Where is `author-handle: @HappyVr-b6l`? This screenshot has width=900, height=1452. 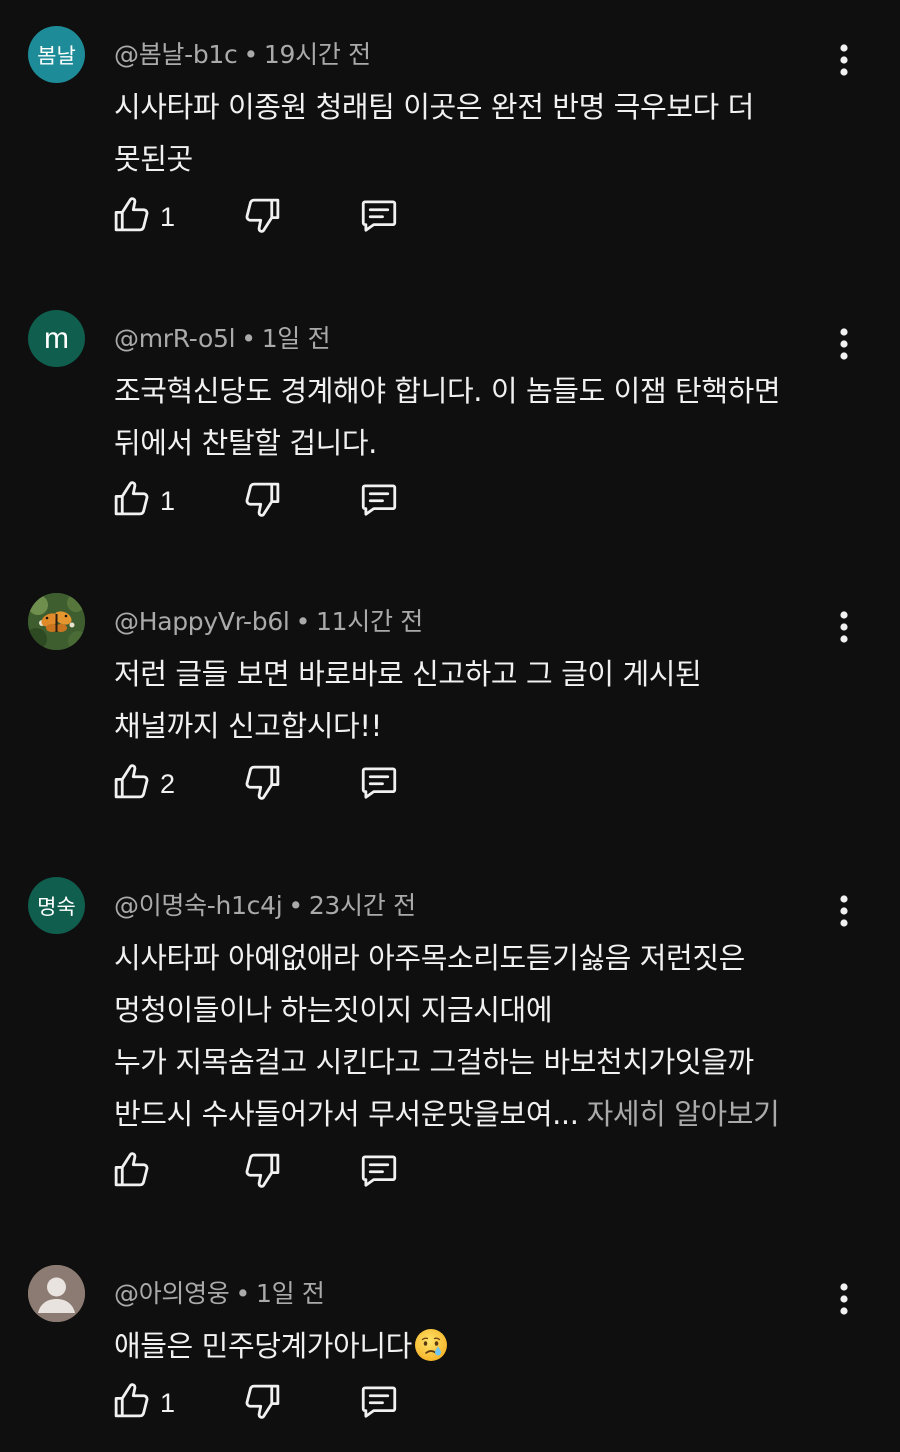 author-handle: @HappyVr-b6l is located at coordinates (202, 621).